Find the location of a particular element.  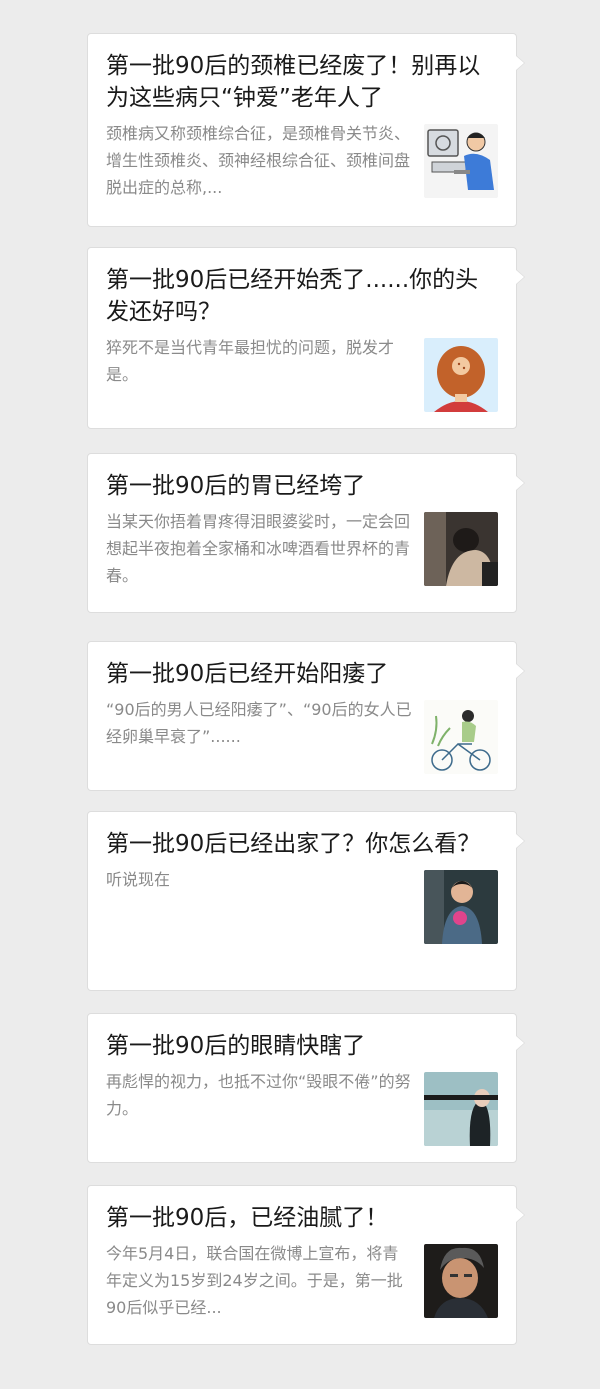

article-title: 第一批90后的颈椎已经废了！别再以为这些病只“钟爱”老年人了 is located at coordinates (293, 82).